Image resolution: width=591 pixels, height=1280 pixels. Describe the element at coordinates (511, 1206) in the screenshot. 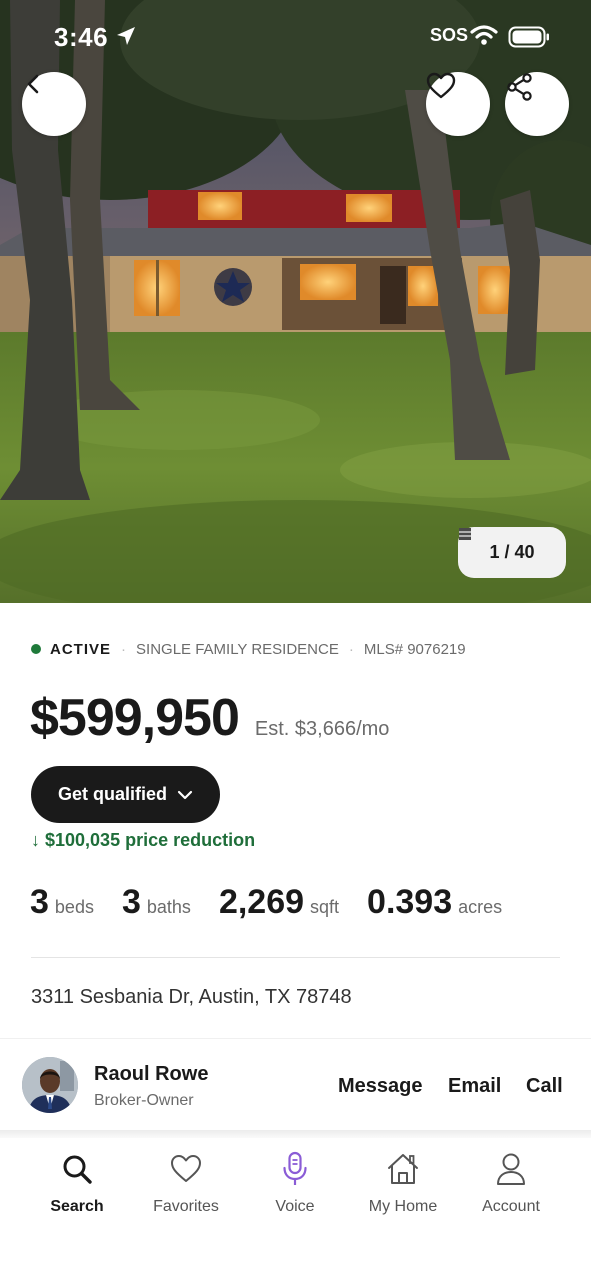

I see `tab-label: Account` at that location.